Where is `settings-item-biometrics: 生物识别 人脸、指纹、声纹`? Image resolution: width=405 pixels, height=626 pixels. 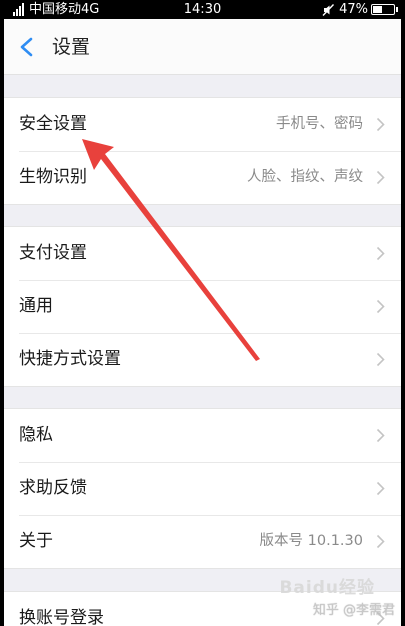 settings-item-biometrics: 生物识别 人脸、指纹、声纹 is located at coordinates (202, 177).